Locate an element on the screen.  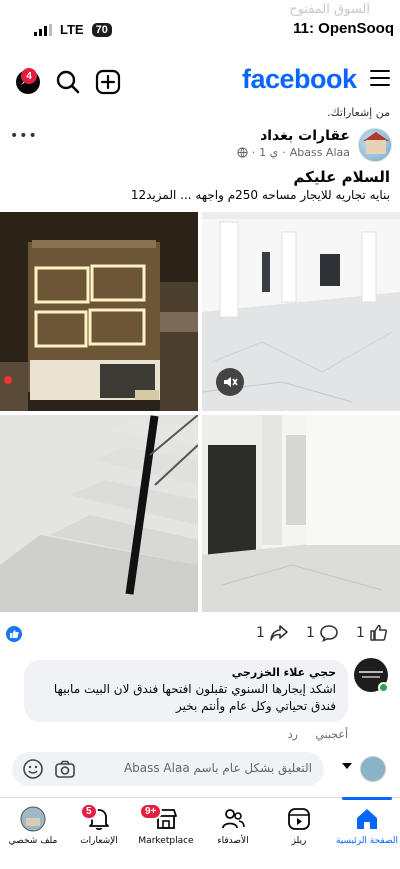
comment-count: 1 is located at coordinates (310, 633).